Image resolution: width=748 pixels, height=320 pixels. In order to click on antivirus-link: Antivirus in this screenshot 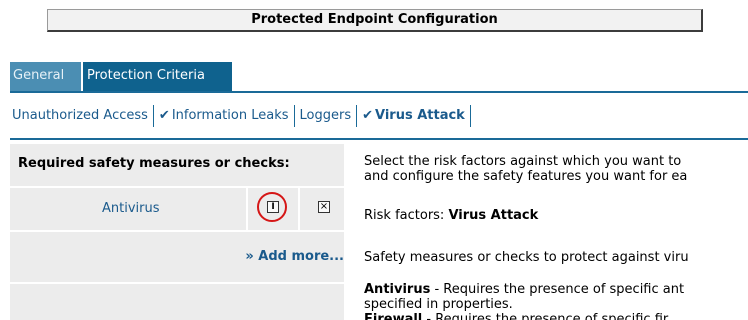, I will do `click(131, 209)`.